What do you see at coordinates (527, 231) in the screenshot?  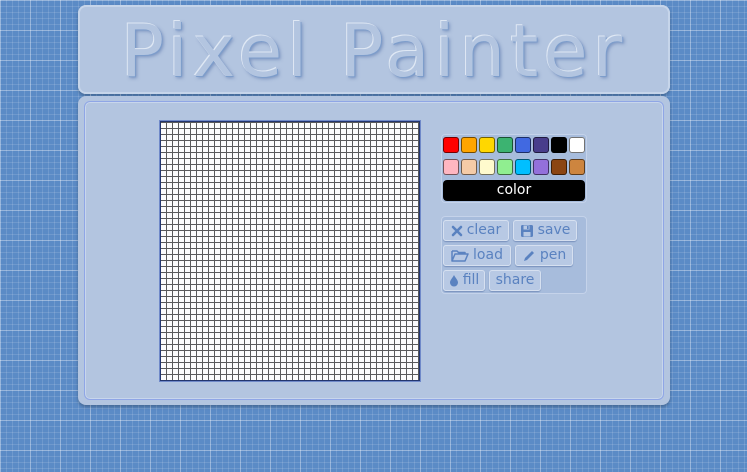 I see `floppy-disk-icon` at bounding box center [527, 231].